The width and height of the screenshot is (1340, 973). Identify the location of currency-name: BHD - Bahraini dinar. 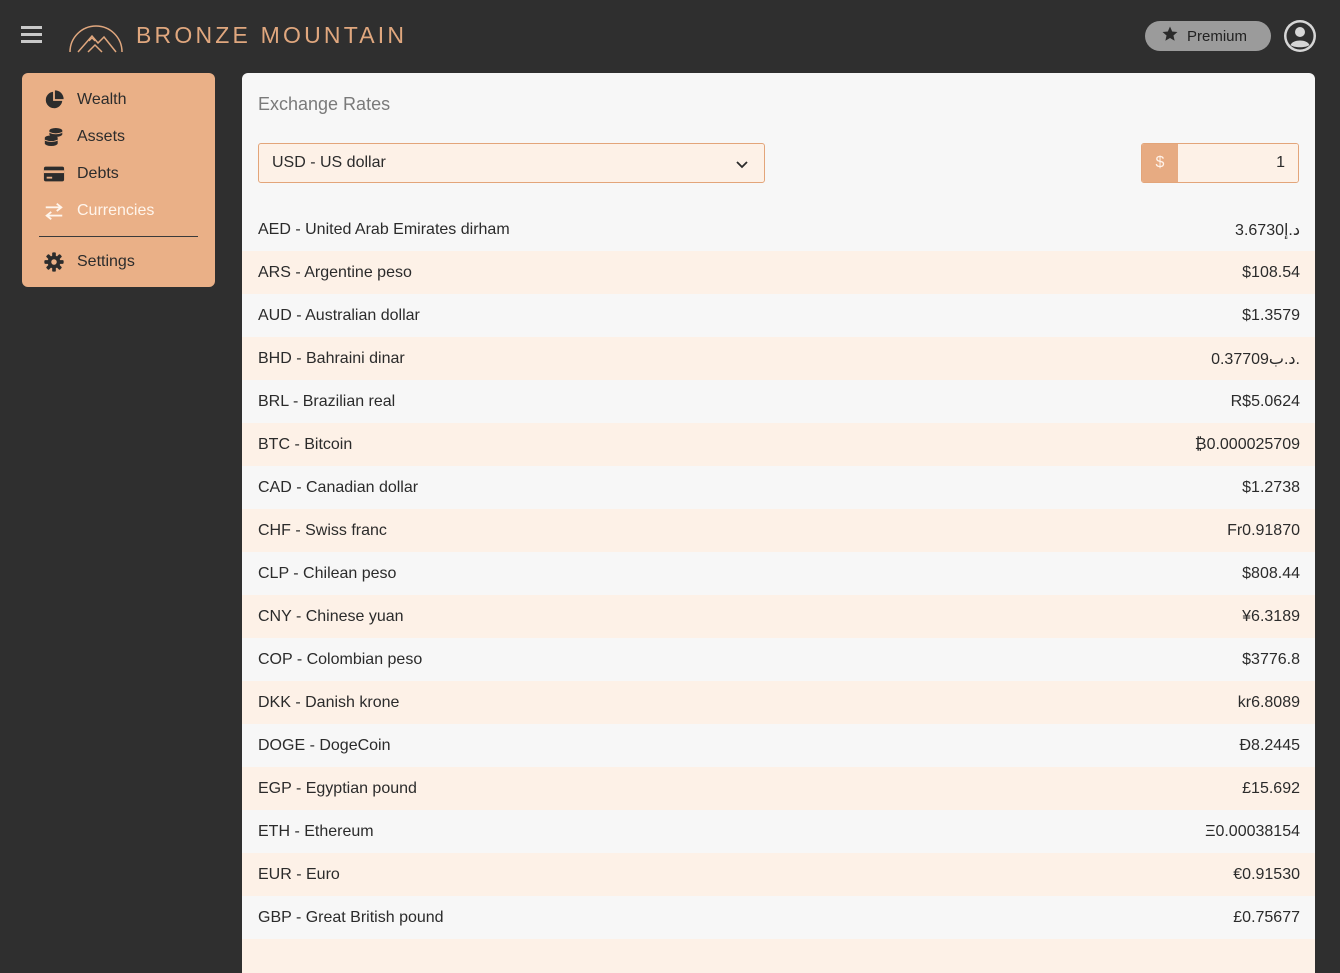
(331, 358).